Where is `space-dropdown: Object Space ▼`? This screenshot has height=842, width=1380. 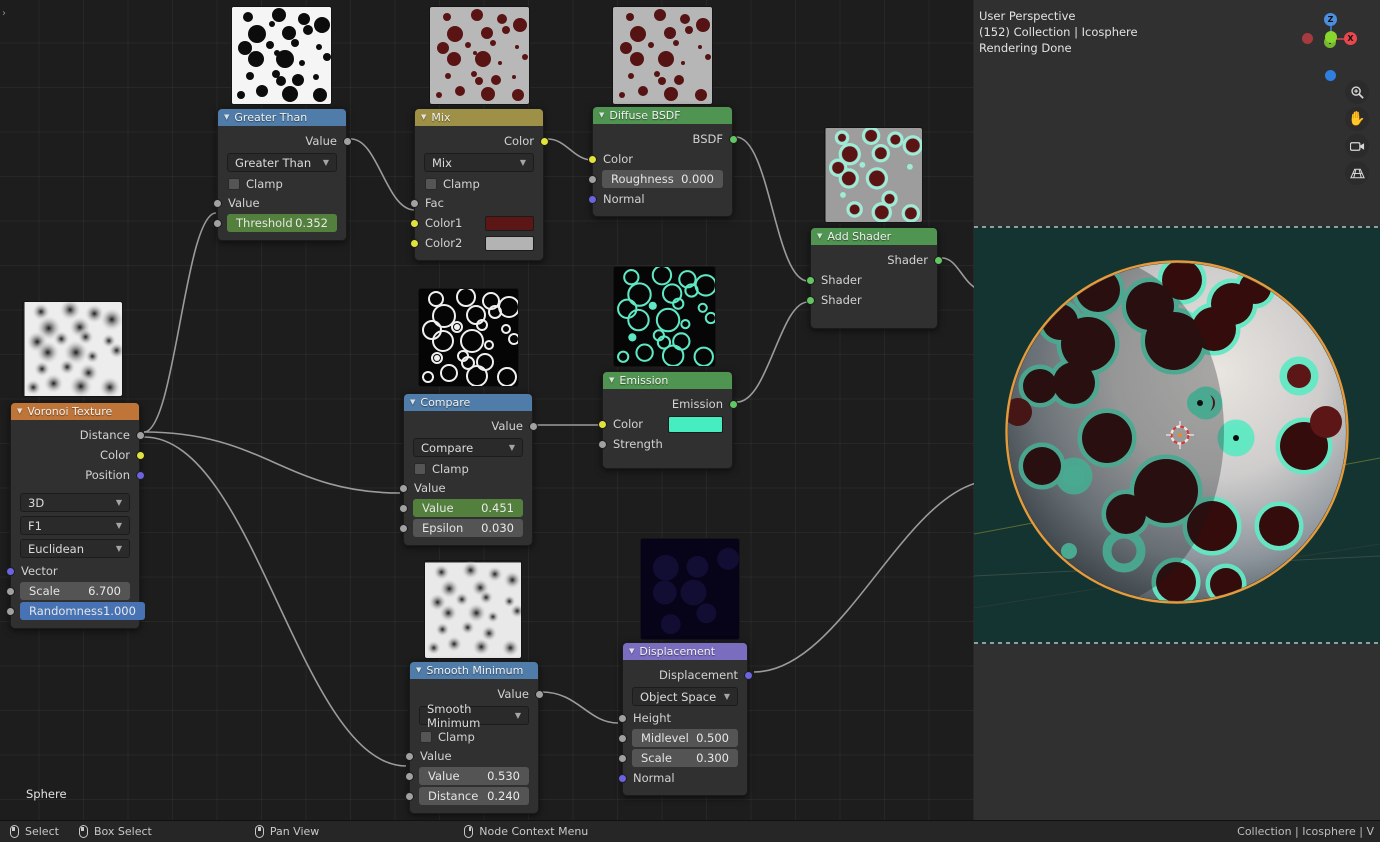 space-dropdown: Object Space ▼ is located at coordinates (685, 696).